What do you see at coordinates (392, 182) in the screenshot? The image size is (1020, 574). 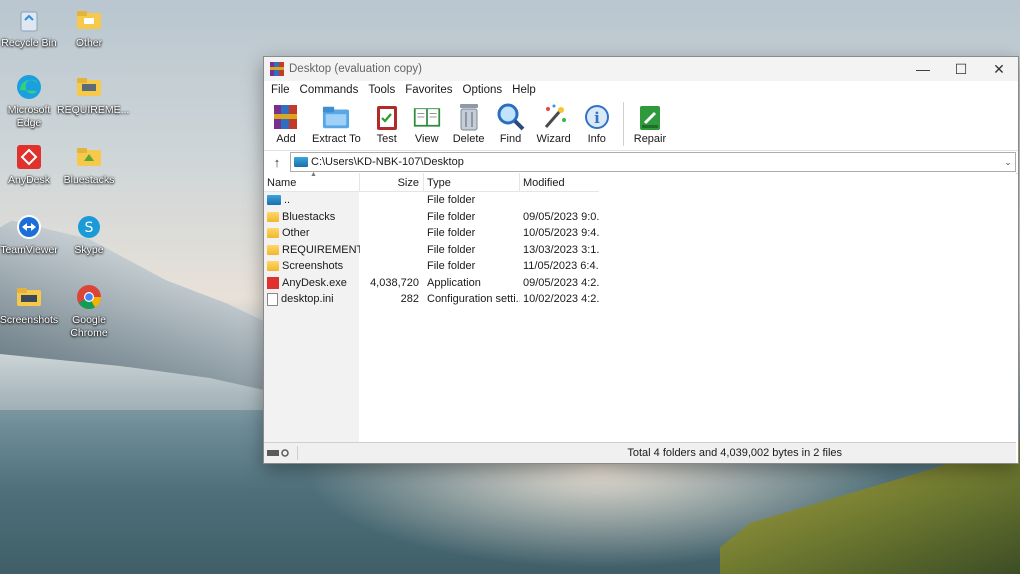 I see `column-header-size: Size` at bounding box center [392, 182].